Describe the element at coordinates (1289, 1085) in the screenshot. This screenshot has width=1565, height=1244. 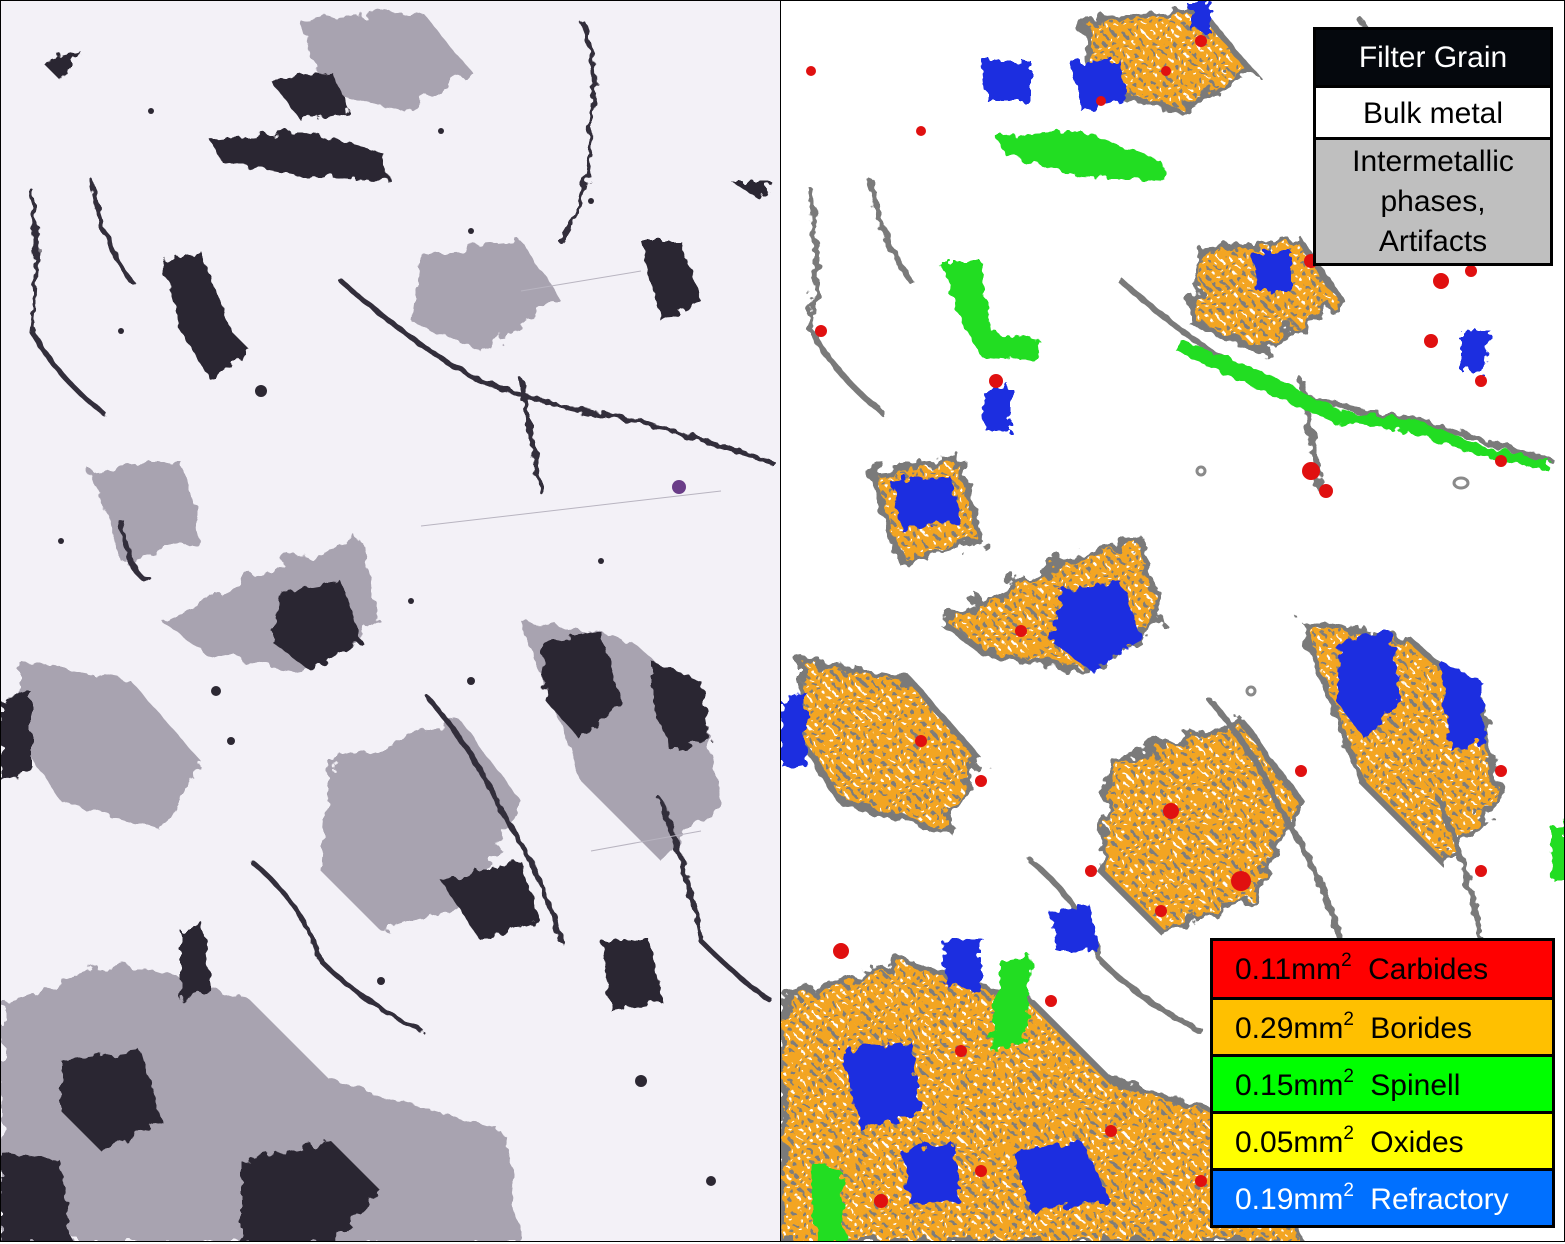
I see `spinell-area: 0.15mm` at that location.